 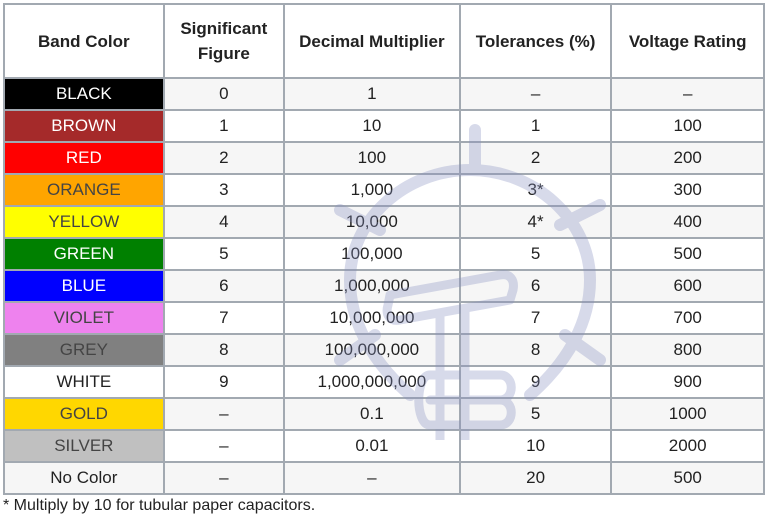 What do you see at coordinates (84, 318) in the screenshot?
I see `band-color-cell: VIOLET` at bounding box center [84, 318].